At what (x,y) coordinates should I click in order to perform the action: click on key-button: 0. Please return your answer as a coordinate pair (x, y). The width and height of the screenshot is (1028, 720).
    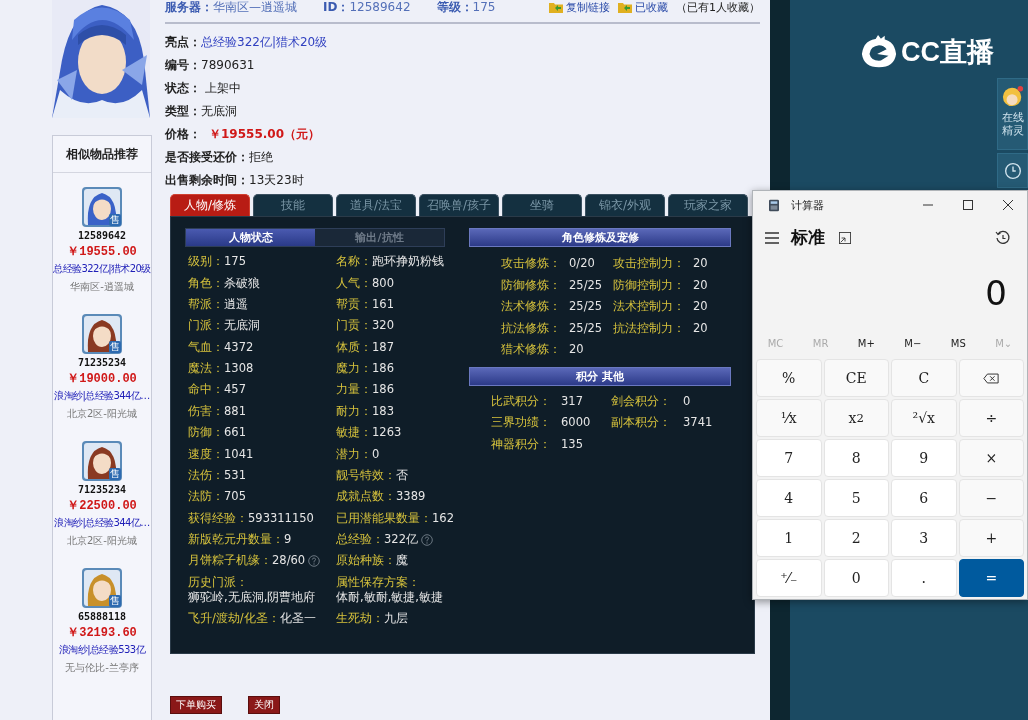
    Looking at the image, I should click on (856, 578).